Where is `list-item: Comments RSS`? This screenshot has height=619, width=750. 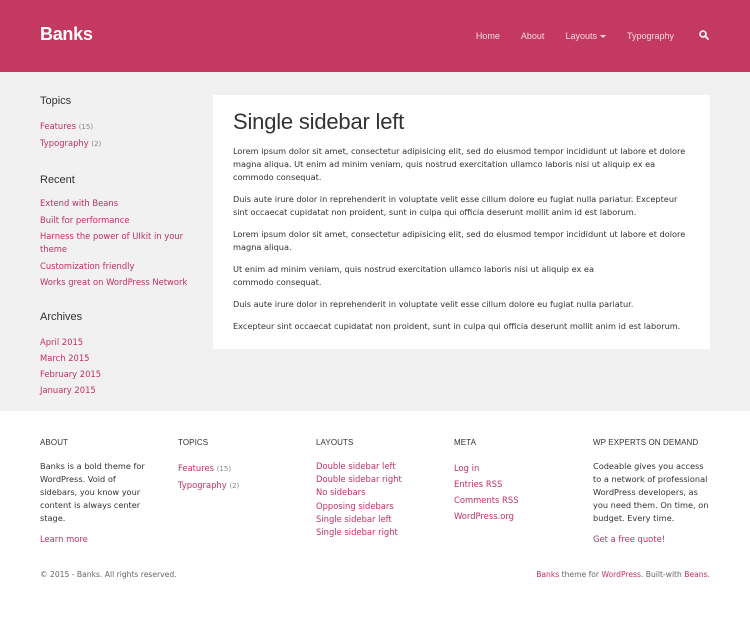
list-item: Comments RSS is located at coordinates (514, 500).